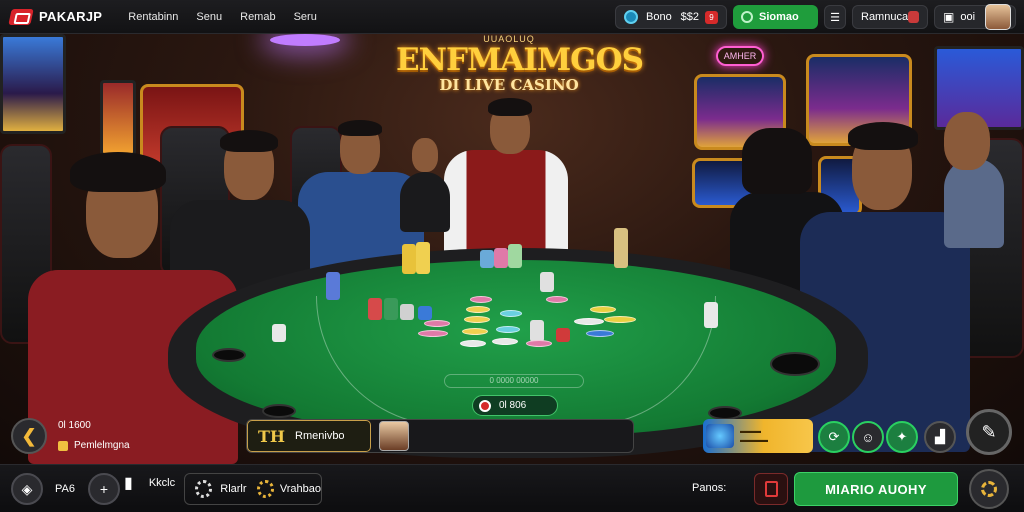 The image size is (1024, 512). Describe the element at coordinates (754, 436) in the screenshot. I see `promo-card-text: ▬▬▬ ▬▬▬▬` at that location.